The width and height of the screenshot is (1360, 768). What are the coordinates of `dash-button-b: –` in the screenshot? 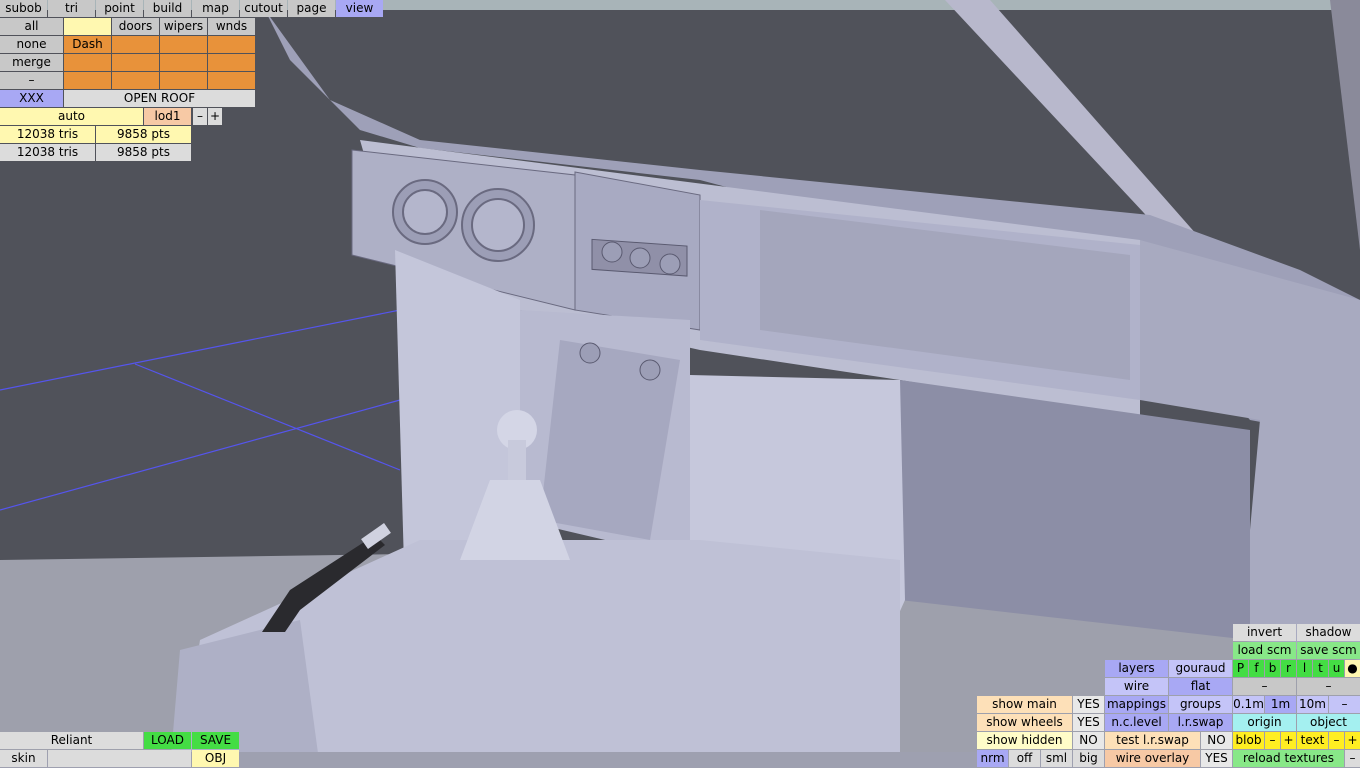 It's located at (1328, 686).